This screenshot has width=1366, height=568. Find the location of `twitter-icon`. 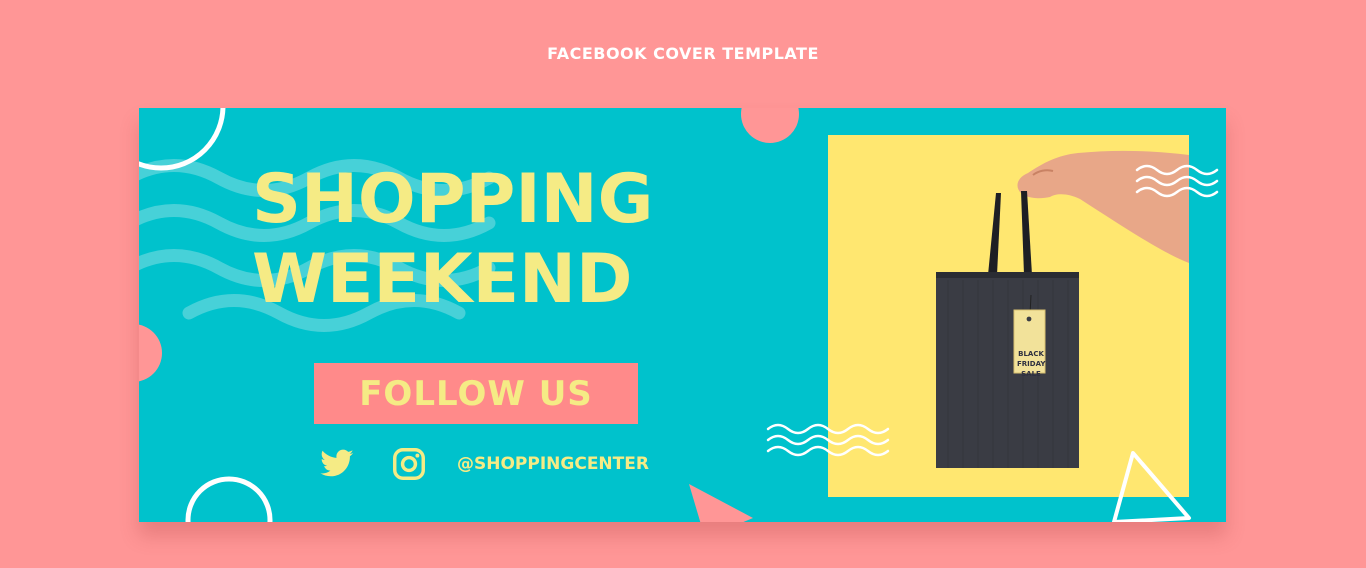

twitter-icon is located at coordinates (337, 464).